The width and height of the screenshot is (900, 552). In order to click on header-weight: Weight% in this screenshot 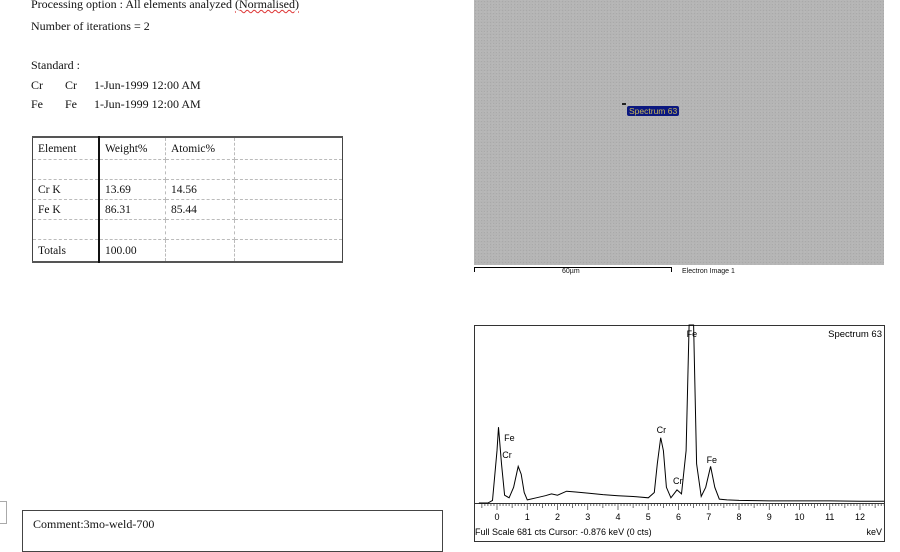, I will do `click(132, 148)`.